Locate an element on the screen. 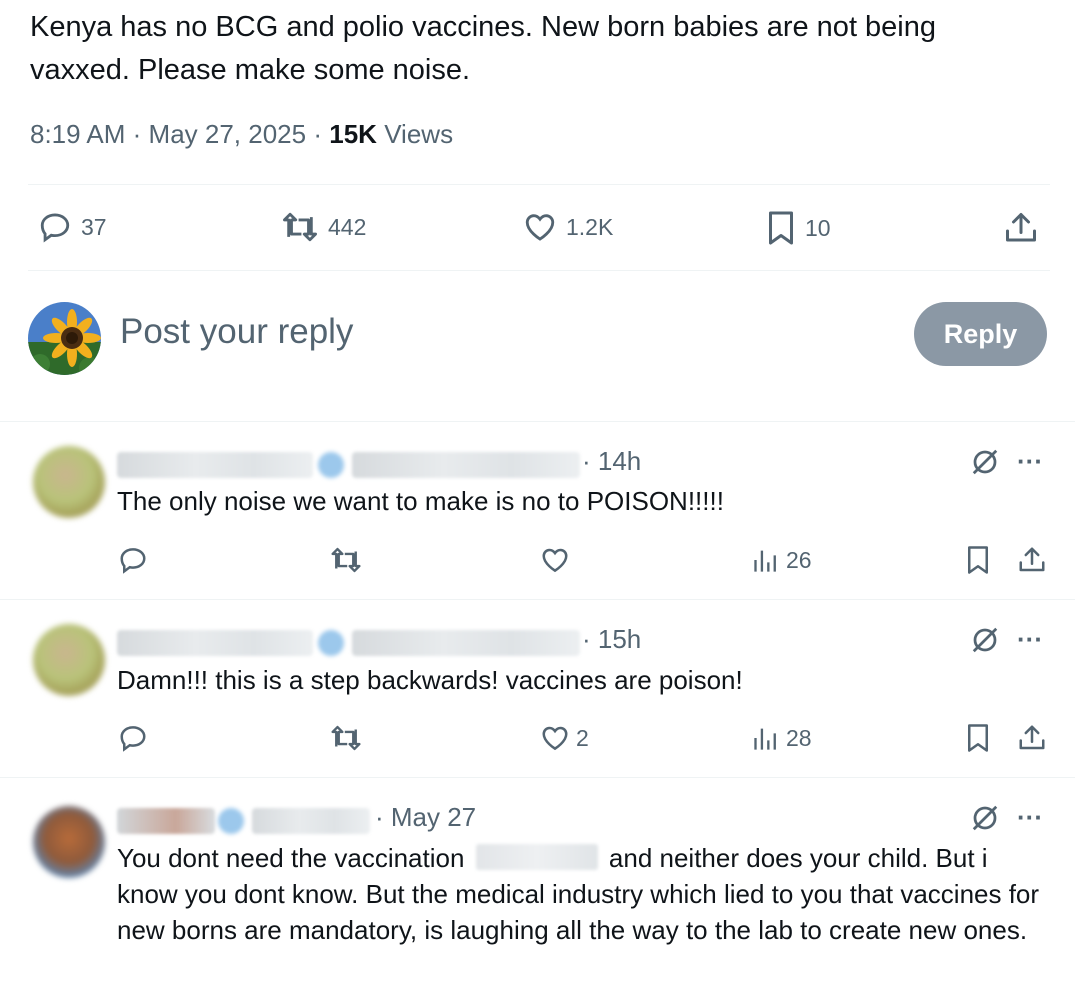  views-label: Views is located at coordinates (419, 134).